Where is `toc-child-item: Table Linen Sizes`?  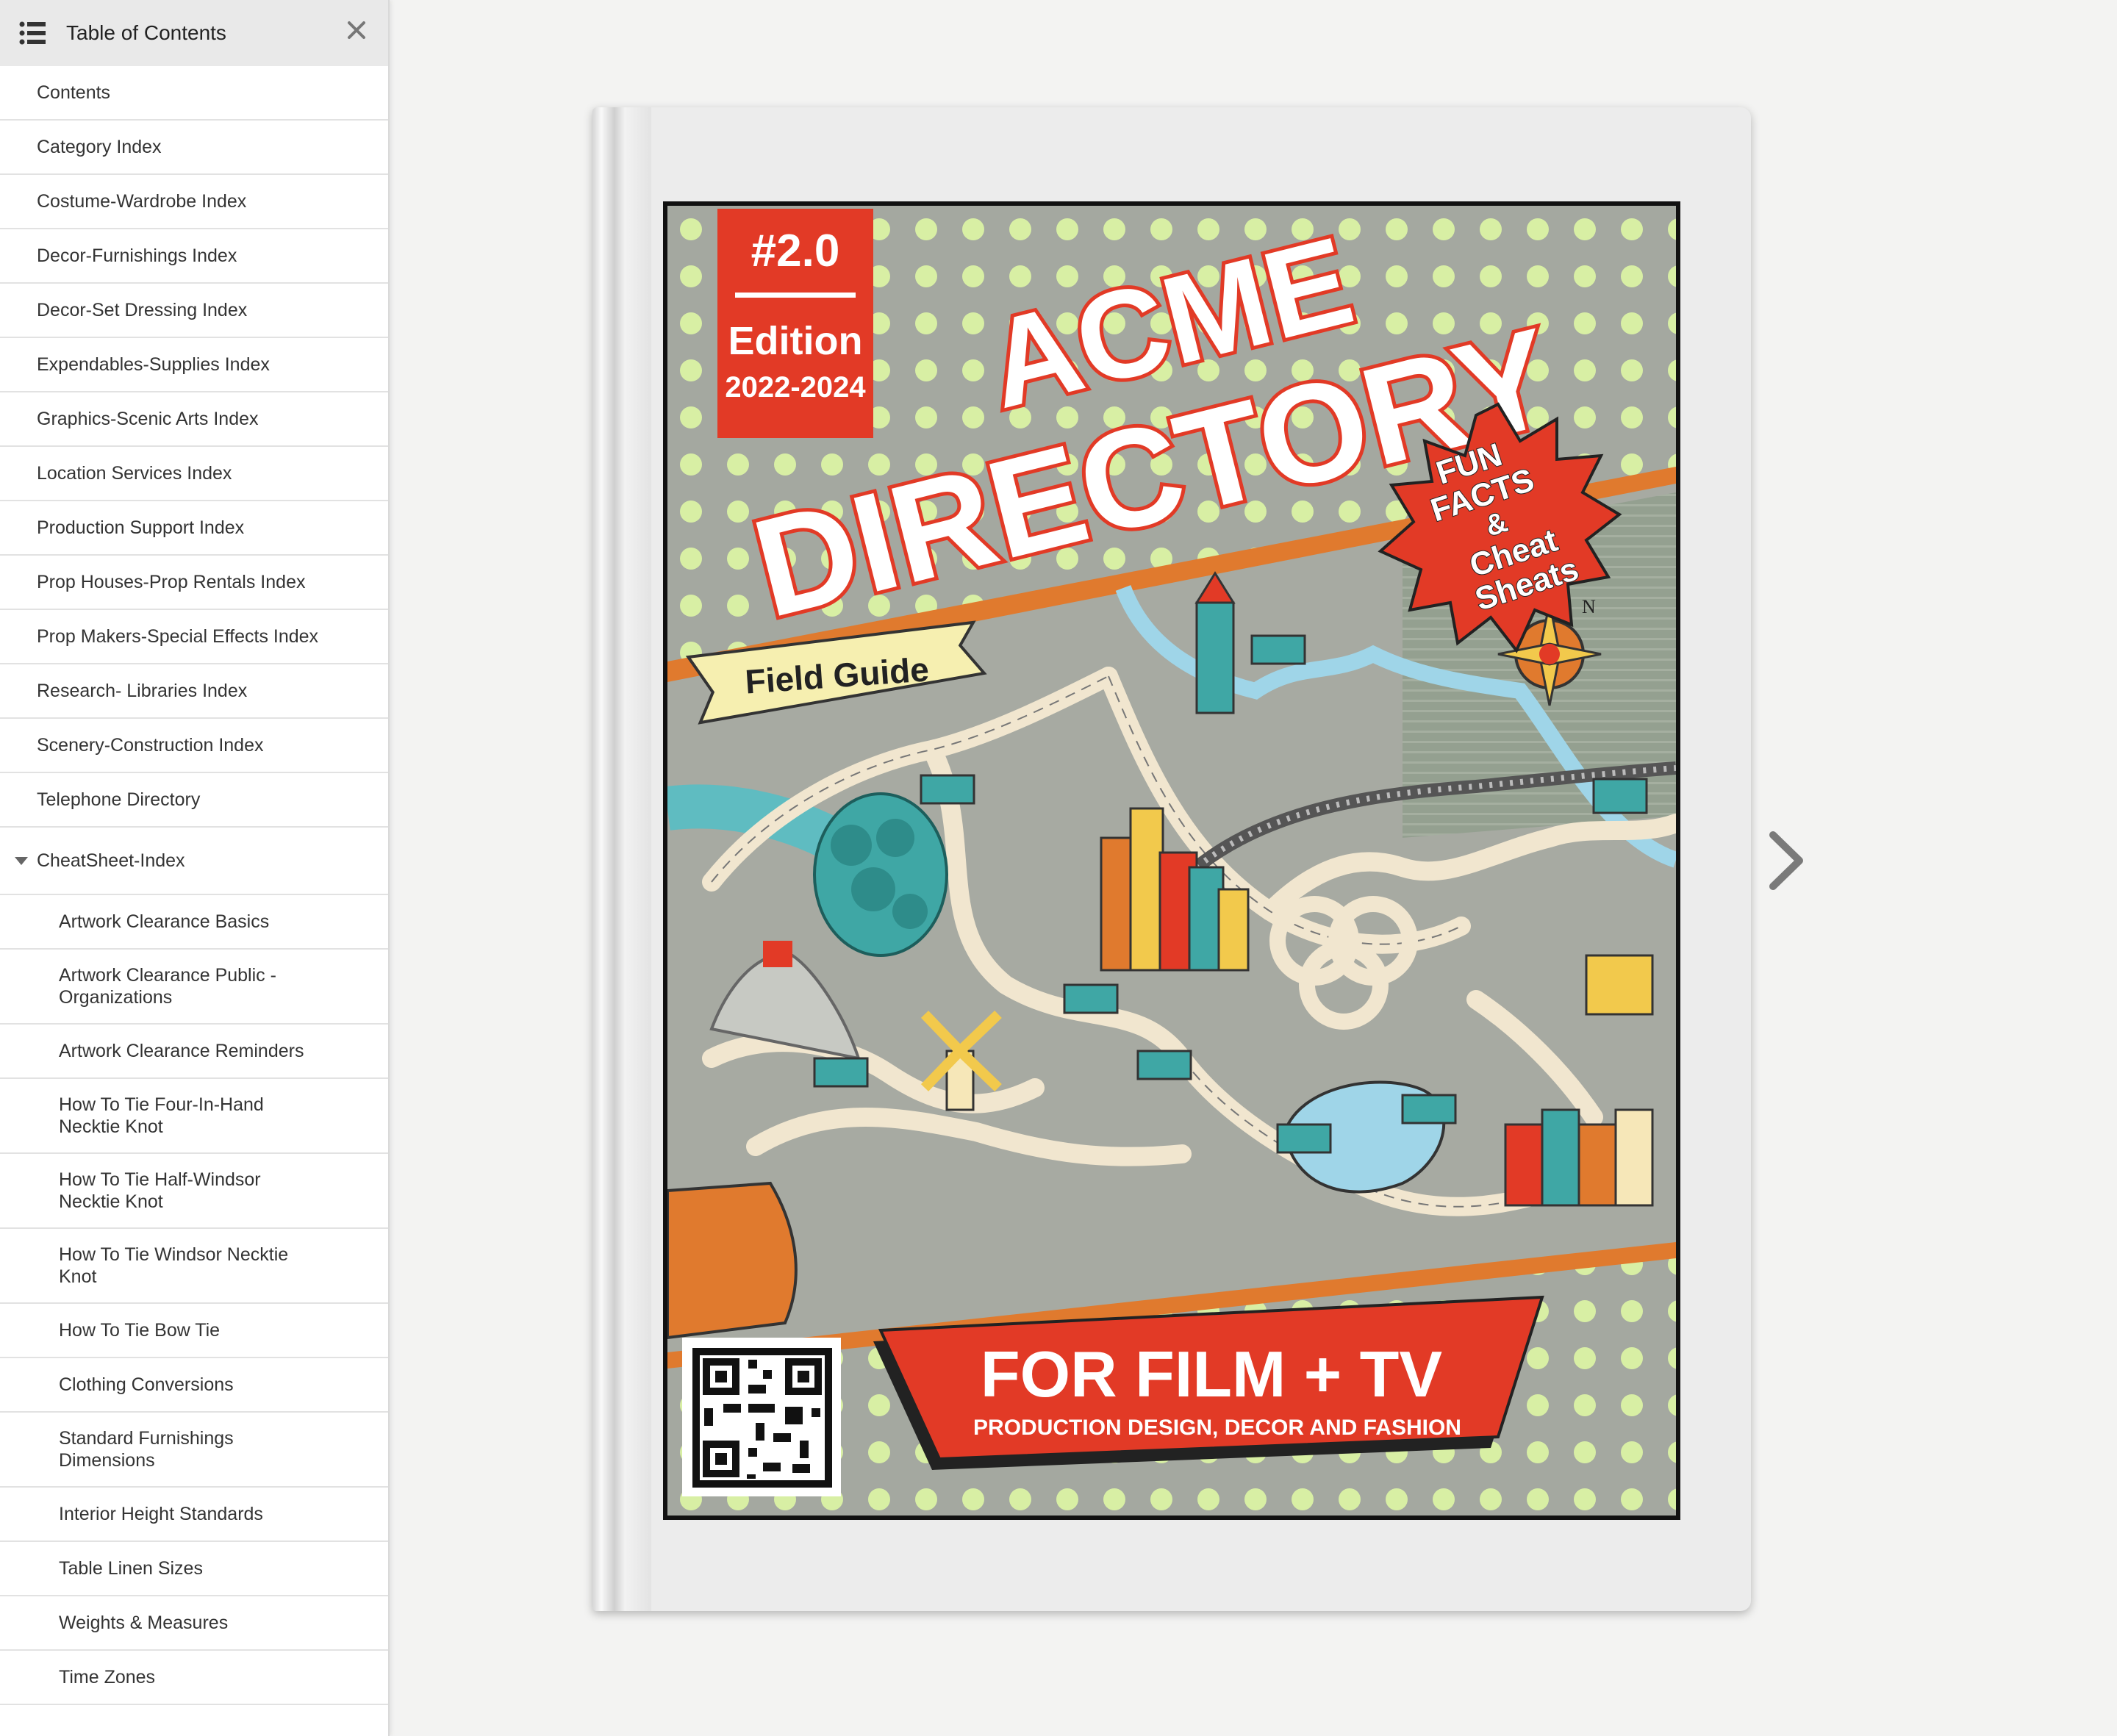 toc-child-item: Table Linen Sizes is located at coordinates (194, 1569).